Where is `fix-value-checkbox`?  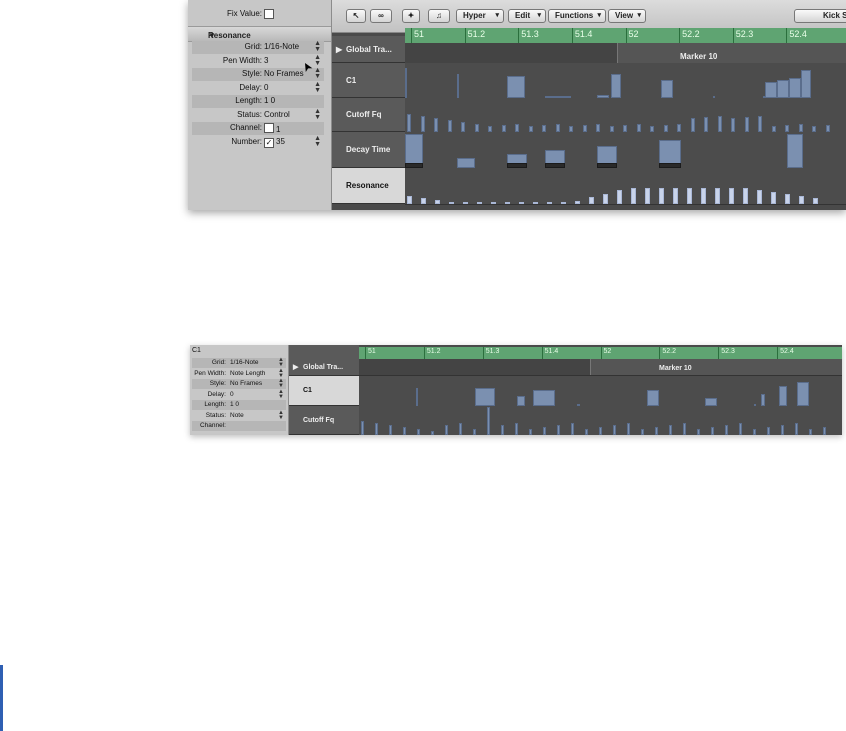
fix-value-checkbox is located at coordinates (270, 14).